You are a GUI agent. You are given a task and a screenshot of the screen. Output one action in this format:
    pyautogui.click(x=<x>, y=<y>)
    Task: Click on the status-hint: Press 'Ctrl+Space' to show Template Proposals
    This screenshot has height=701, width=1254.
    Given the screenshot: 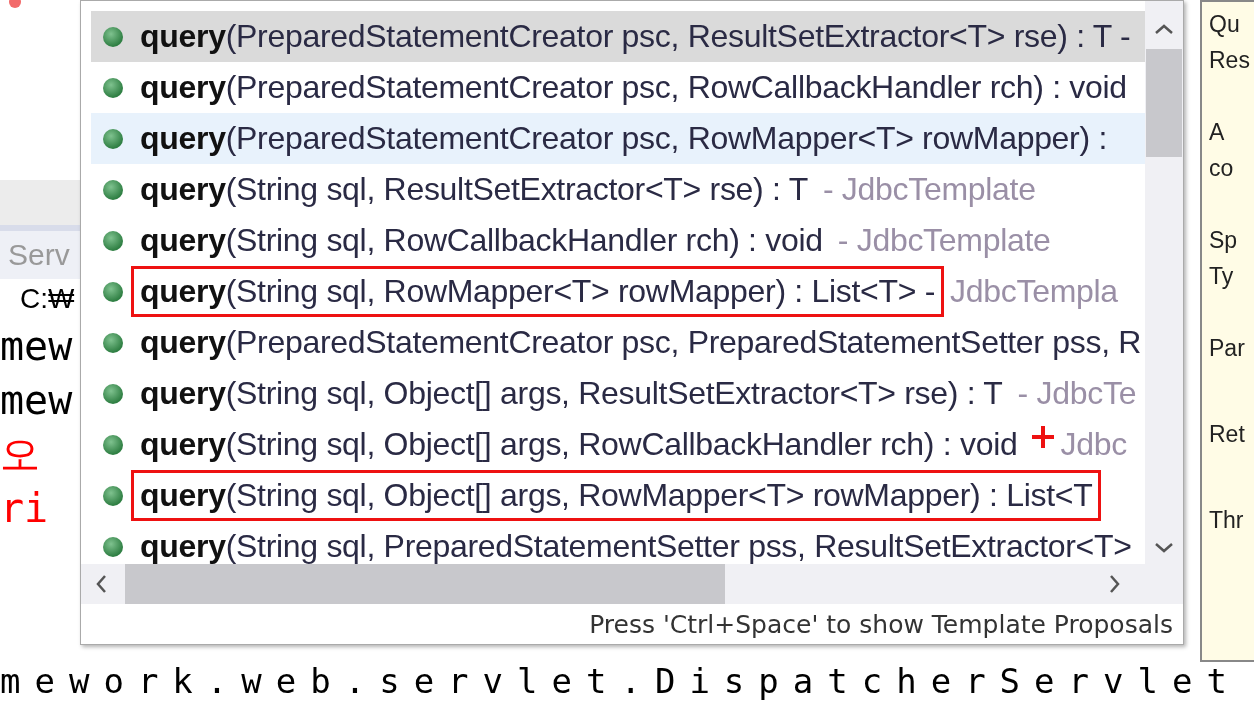 What is the action you would take?
    pyautogui.click(x=881, y=624)
    